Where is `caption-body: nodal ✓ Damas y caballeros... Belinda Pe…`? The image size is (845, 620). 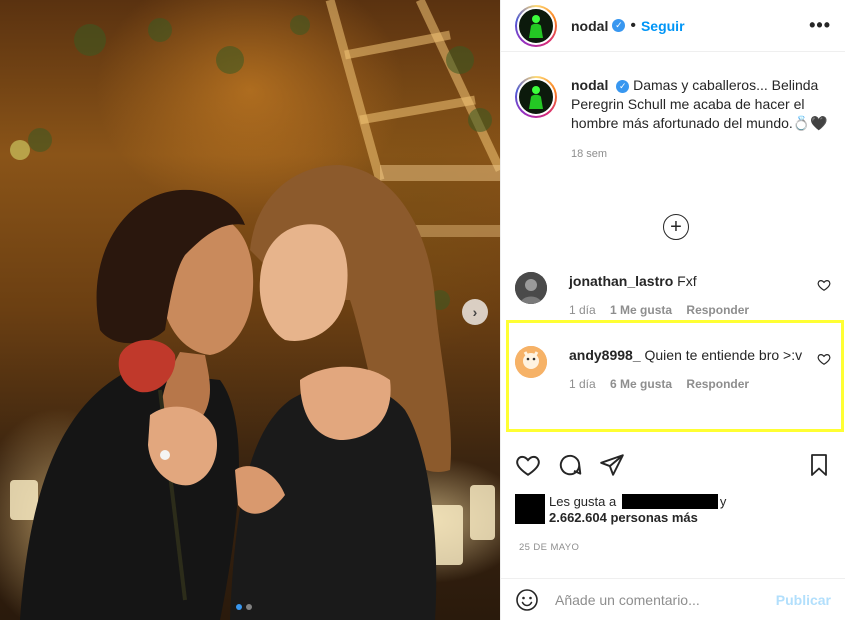 caption-body: nodal ✓ Damas y caballeros... Belinda Pe… is located at coordinates (701, 120).